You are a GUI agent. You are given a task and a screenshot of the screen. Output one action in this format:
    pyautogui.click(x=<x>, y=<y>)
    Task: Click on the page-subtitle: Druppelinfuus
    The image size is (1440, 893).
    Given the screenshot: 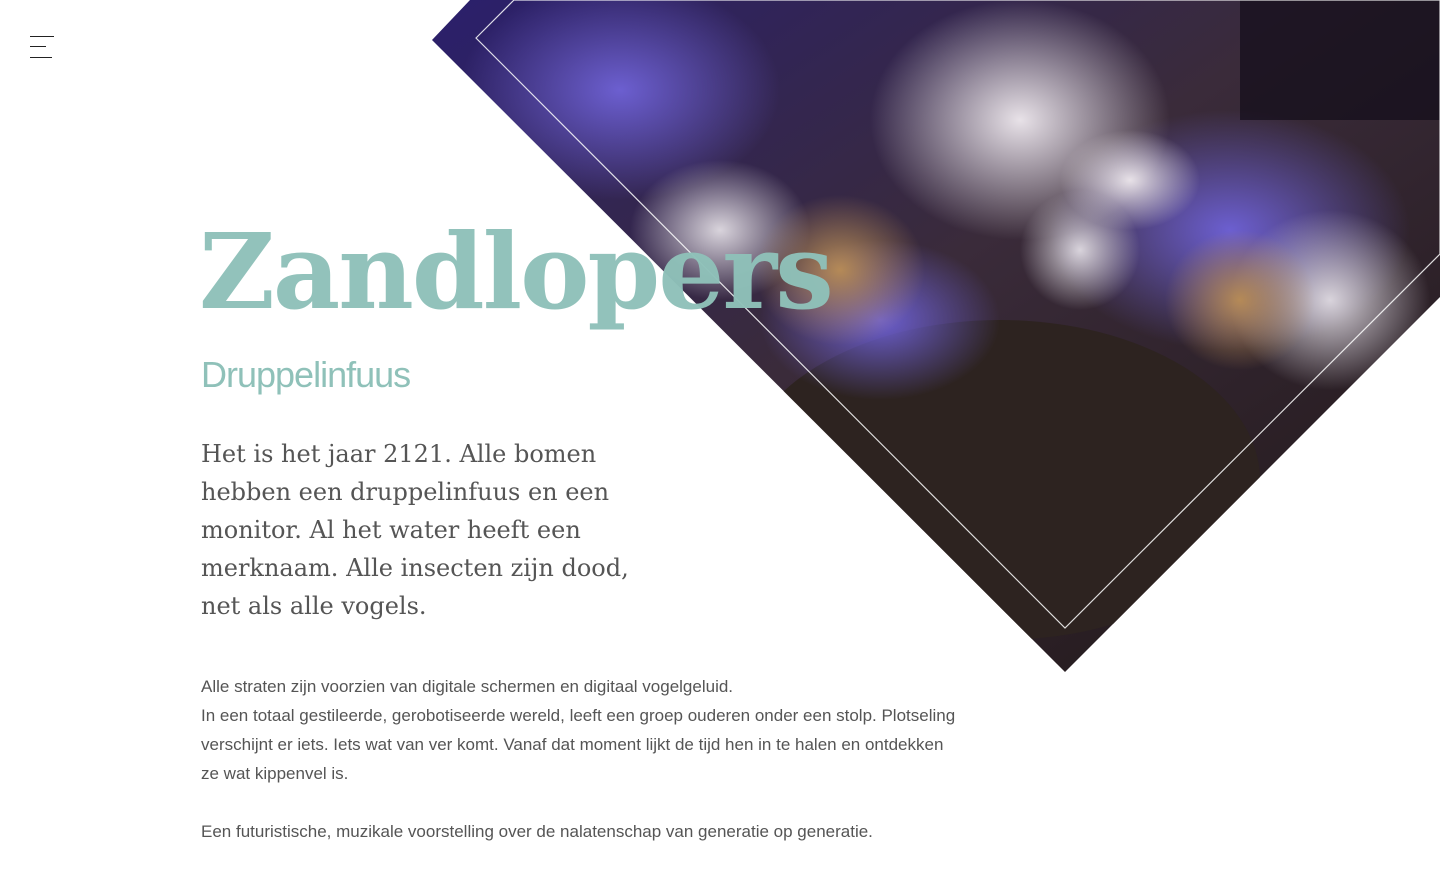 What is the action you would take?
    pyautogui.click(x=306, y=374)
    